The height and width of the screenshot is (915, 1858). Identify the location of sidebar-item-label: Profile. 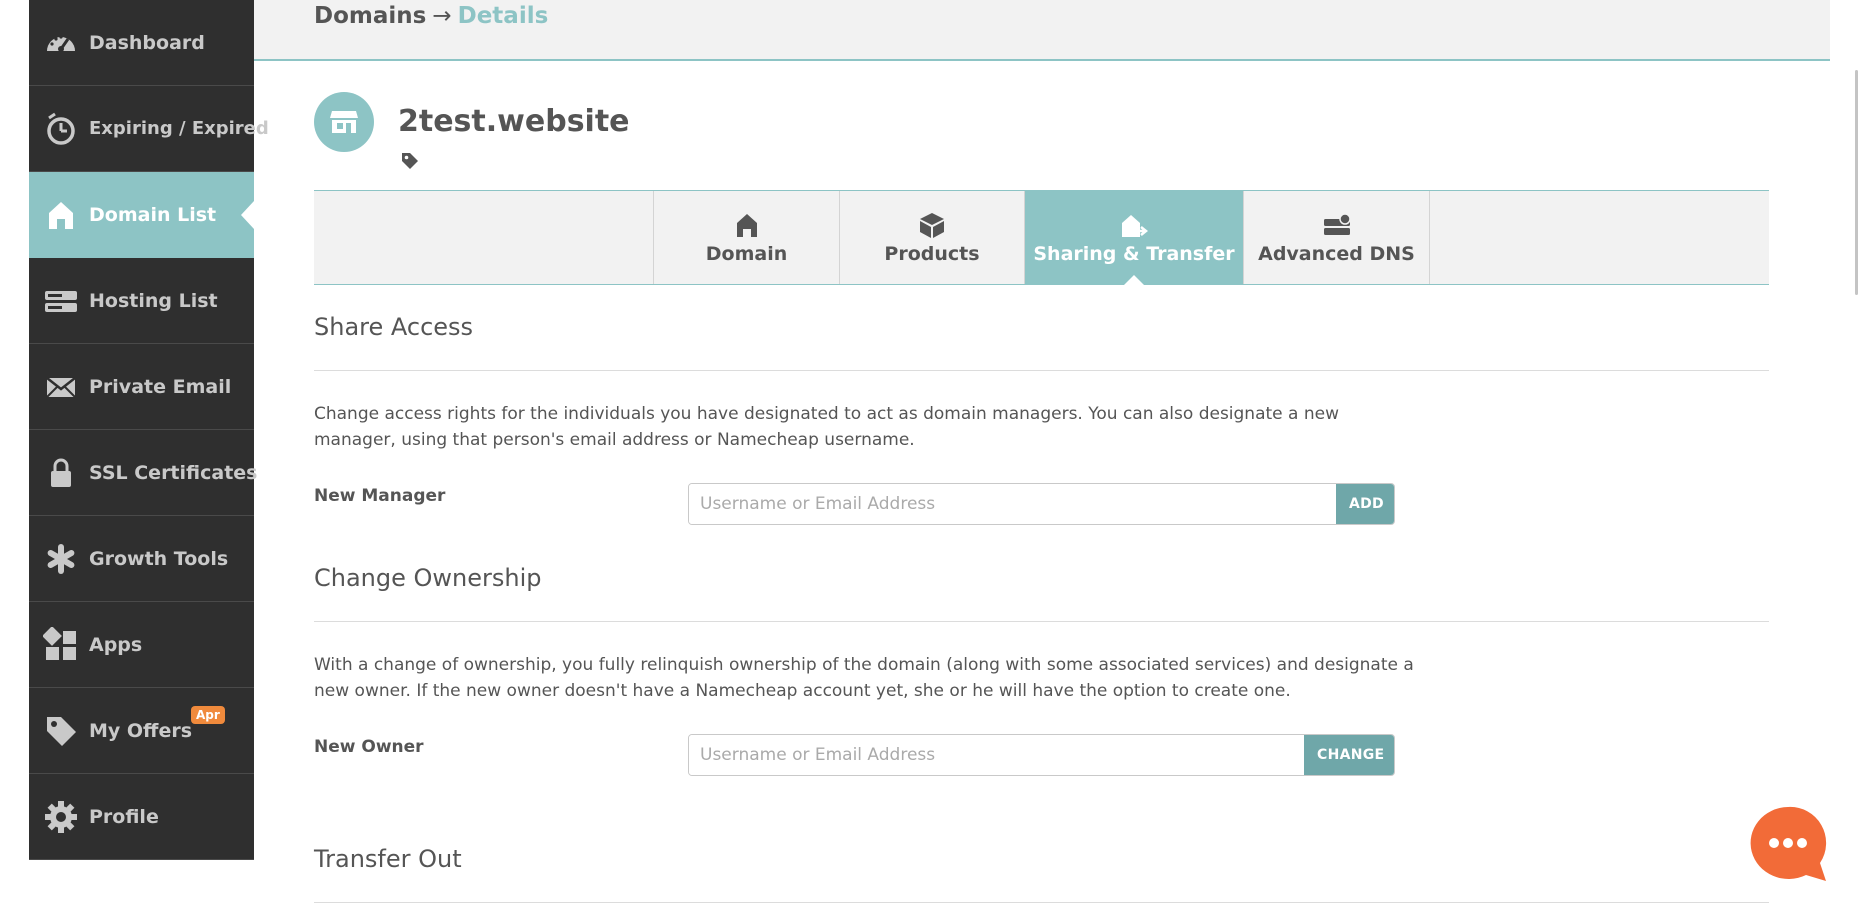
(124, 816).